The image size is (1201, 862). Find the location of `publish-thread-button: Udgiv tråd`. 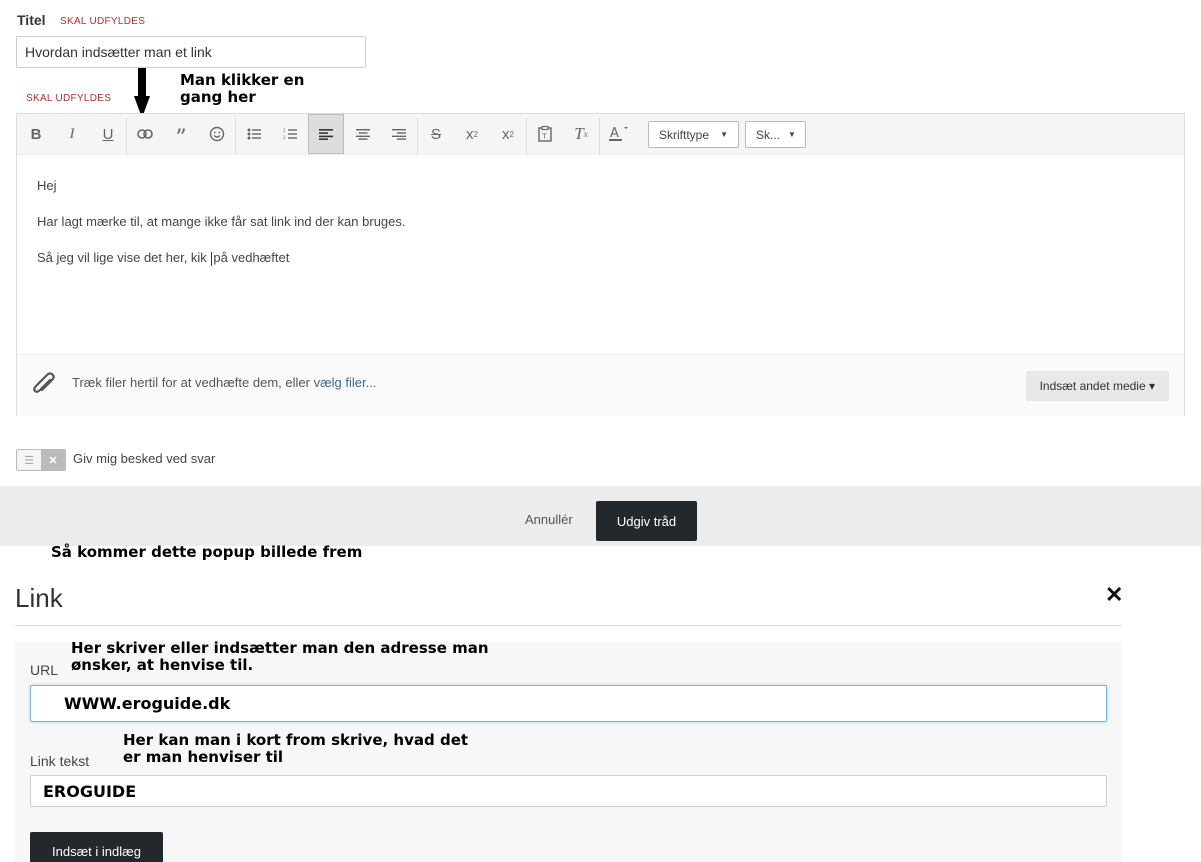

publish-thread-button: Udgiv tråd is located at coordinates (646, 521).